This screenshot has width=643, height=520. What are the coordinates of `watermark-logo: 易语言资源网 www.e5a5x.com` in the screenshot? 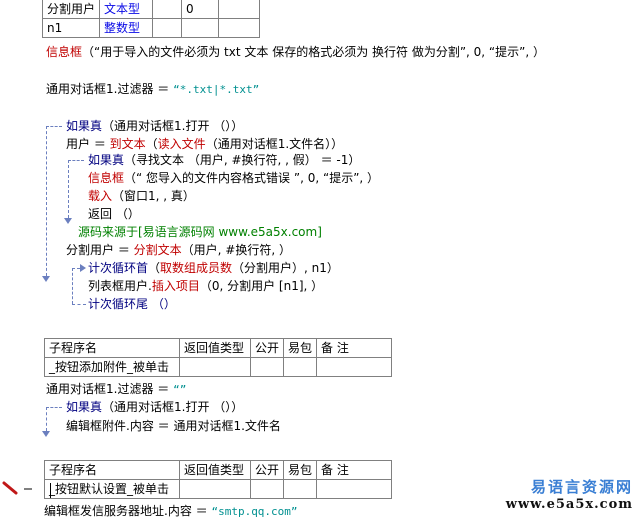 It's located at (569, 494).